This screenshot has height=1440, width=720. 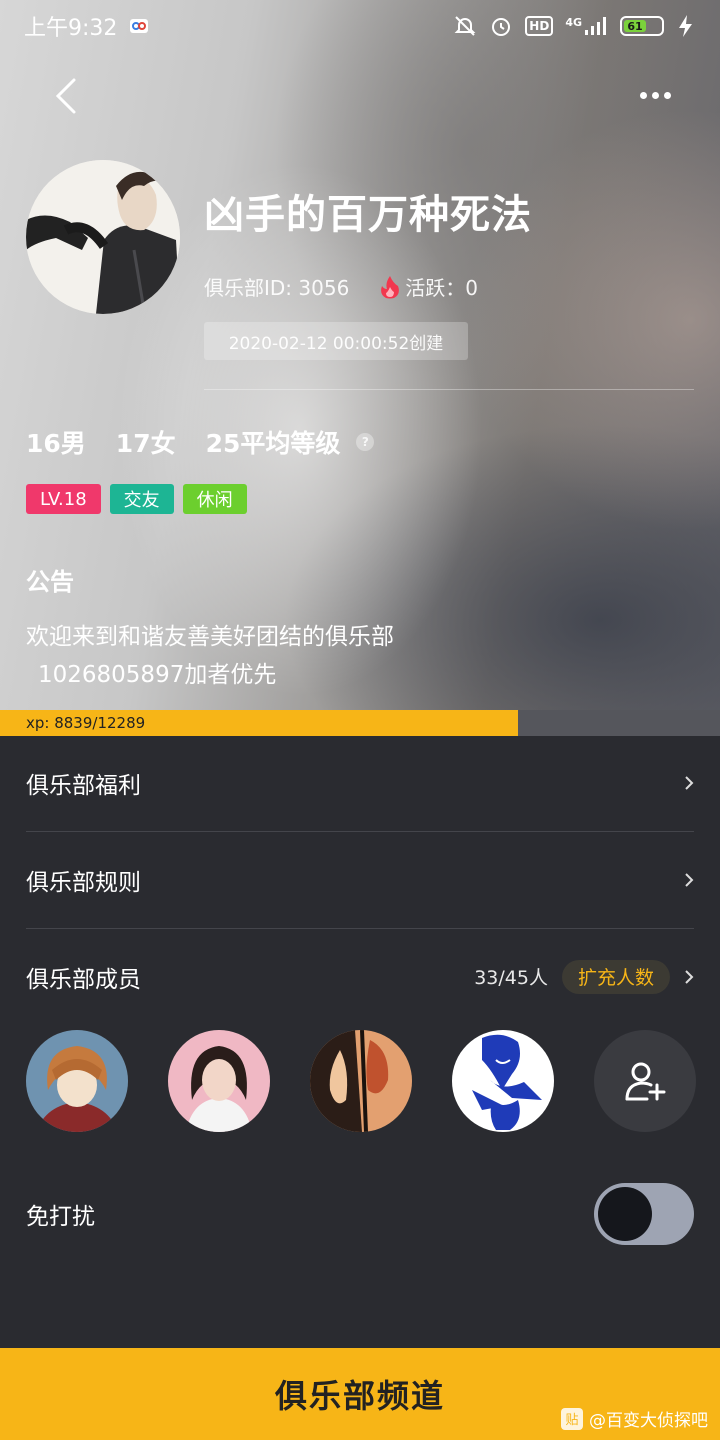 I want to click on more-dots-icon, so click(x=643, y=95).